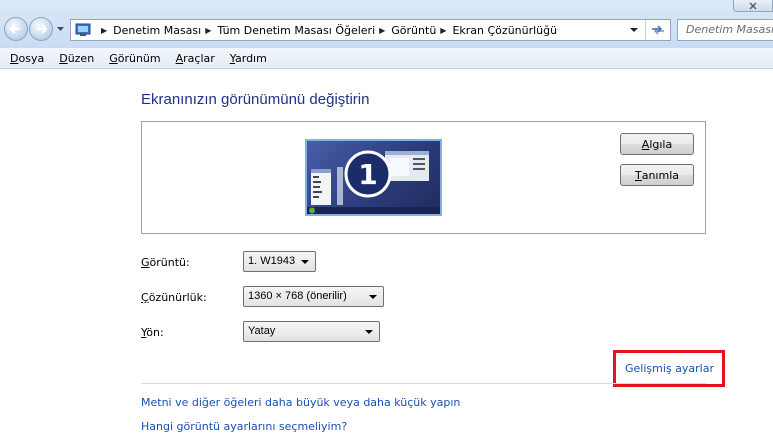 Image resolution: width=773 pixels, height=447 pixels. What do you see at coordinates (76, 58) in the screenshot?
I see `menu-edit: Düzen` at bounding box center [76, 58].